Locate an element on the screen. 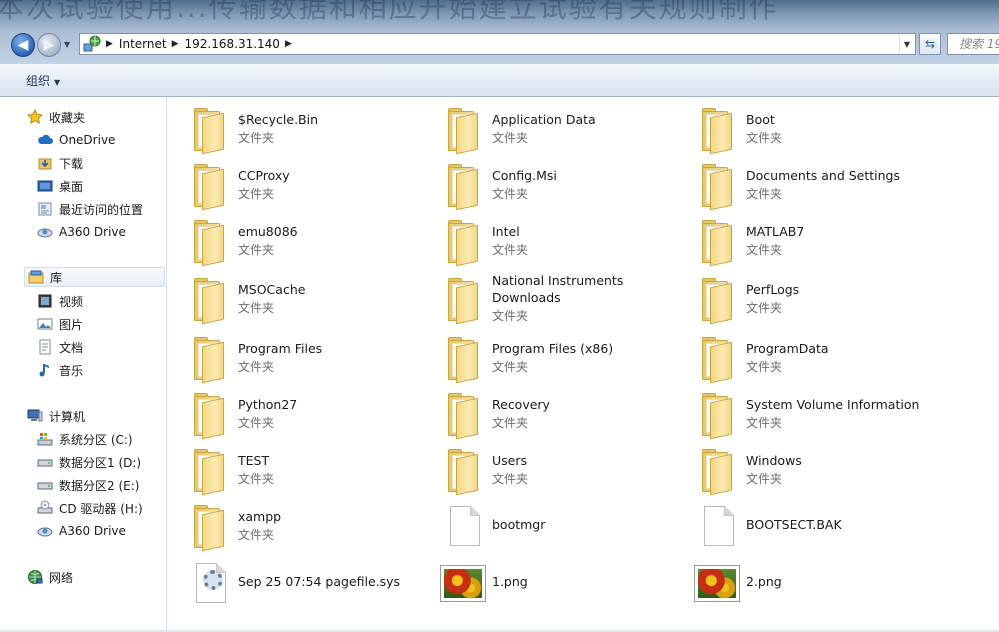 The width and height of the screenshot is (999, 632). nav-favorites: 收藏夹 is located at coordinates (56, 117).